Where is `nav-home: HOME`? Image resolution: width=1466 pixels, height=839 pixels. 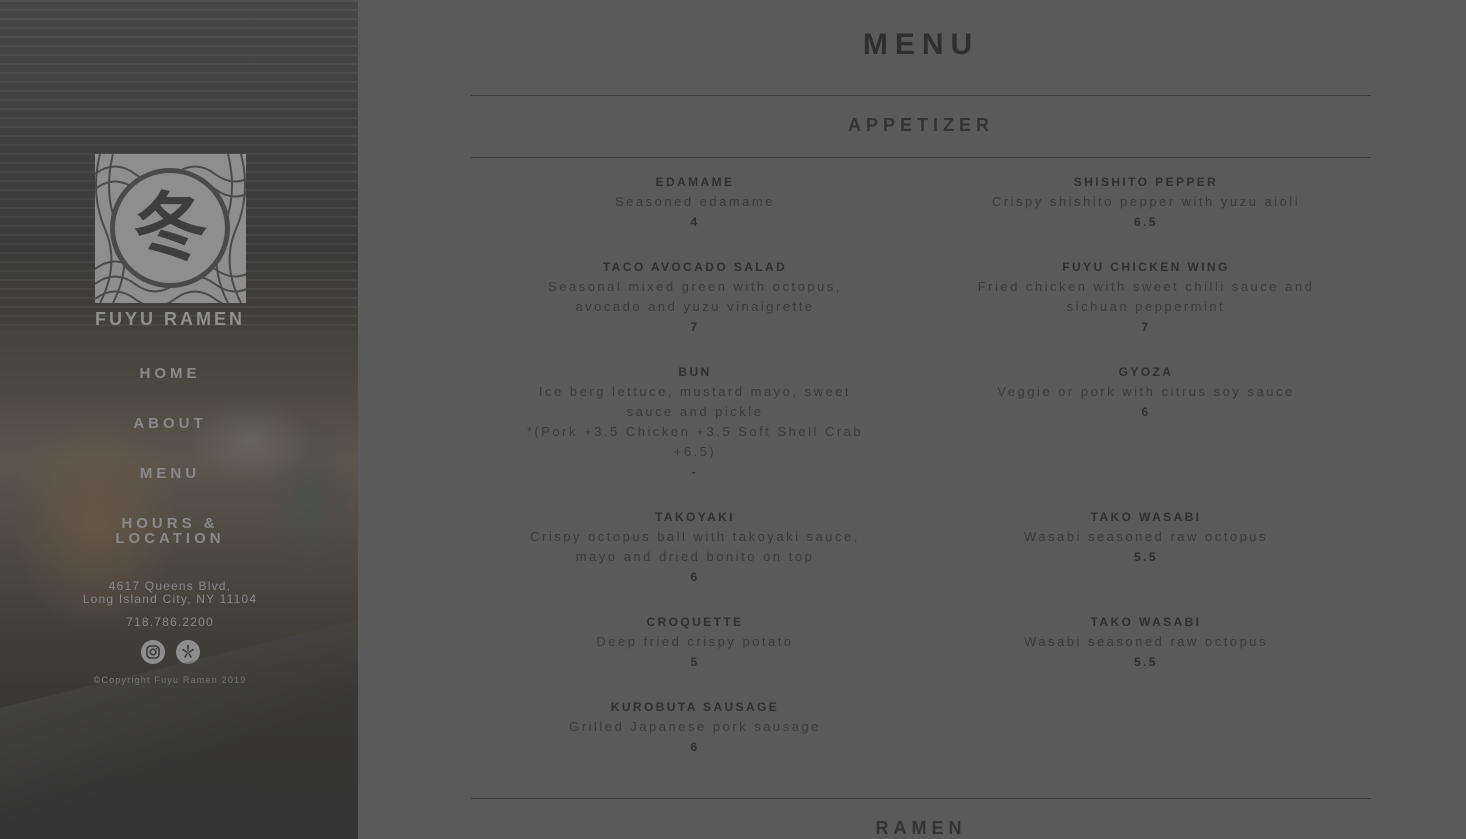
nav-home: HOME is located at coordinates (170, 373).